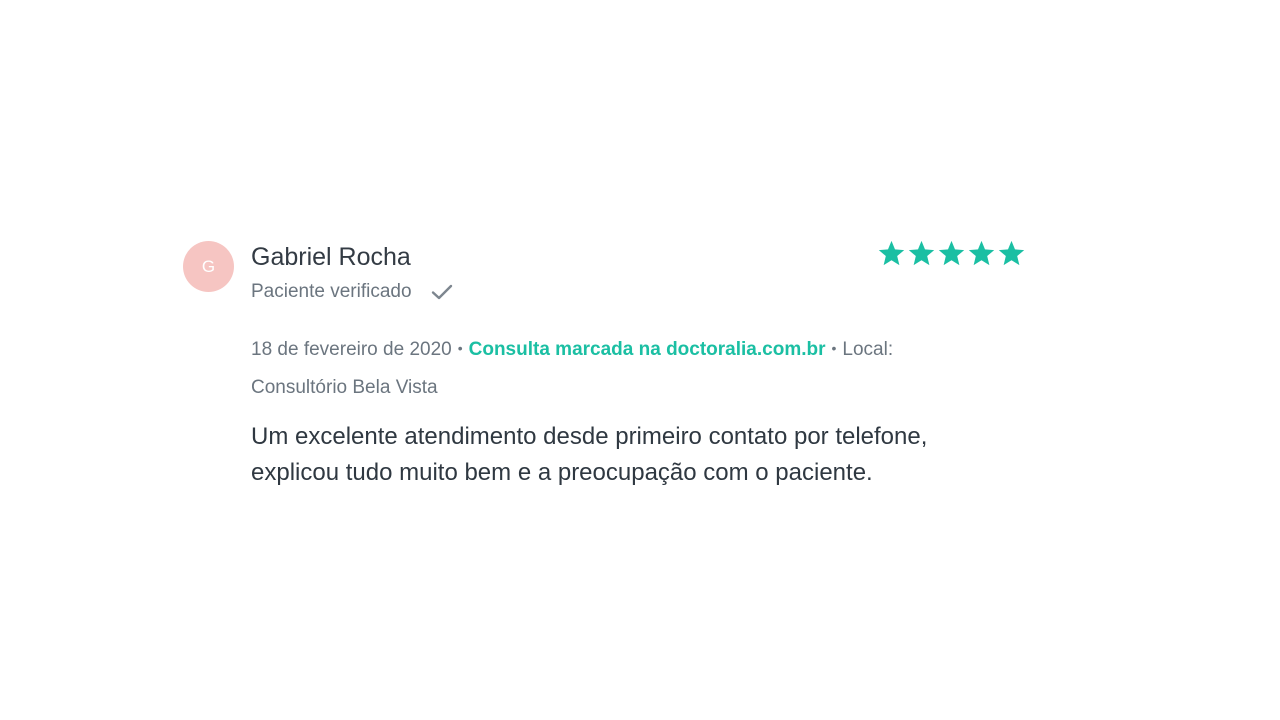 This screenshot has height=720, width=1280. Describe the element at coordinates (442, 292) in the screenshot. I see `check-icon` at that location.